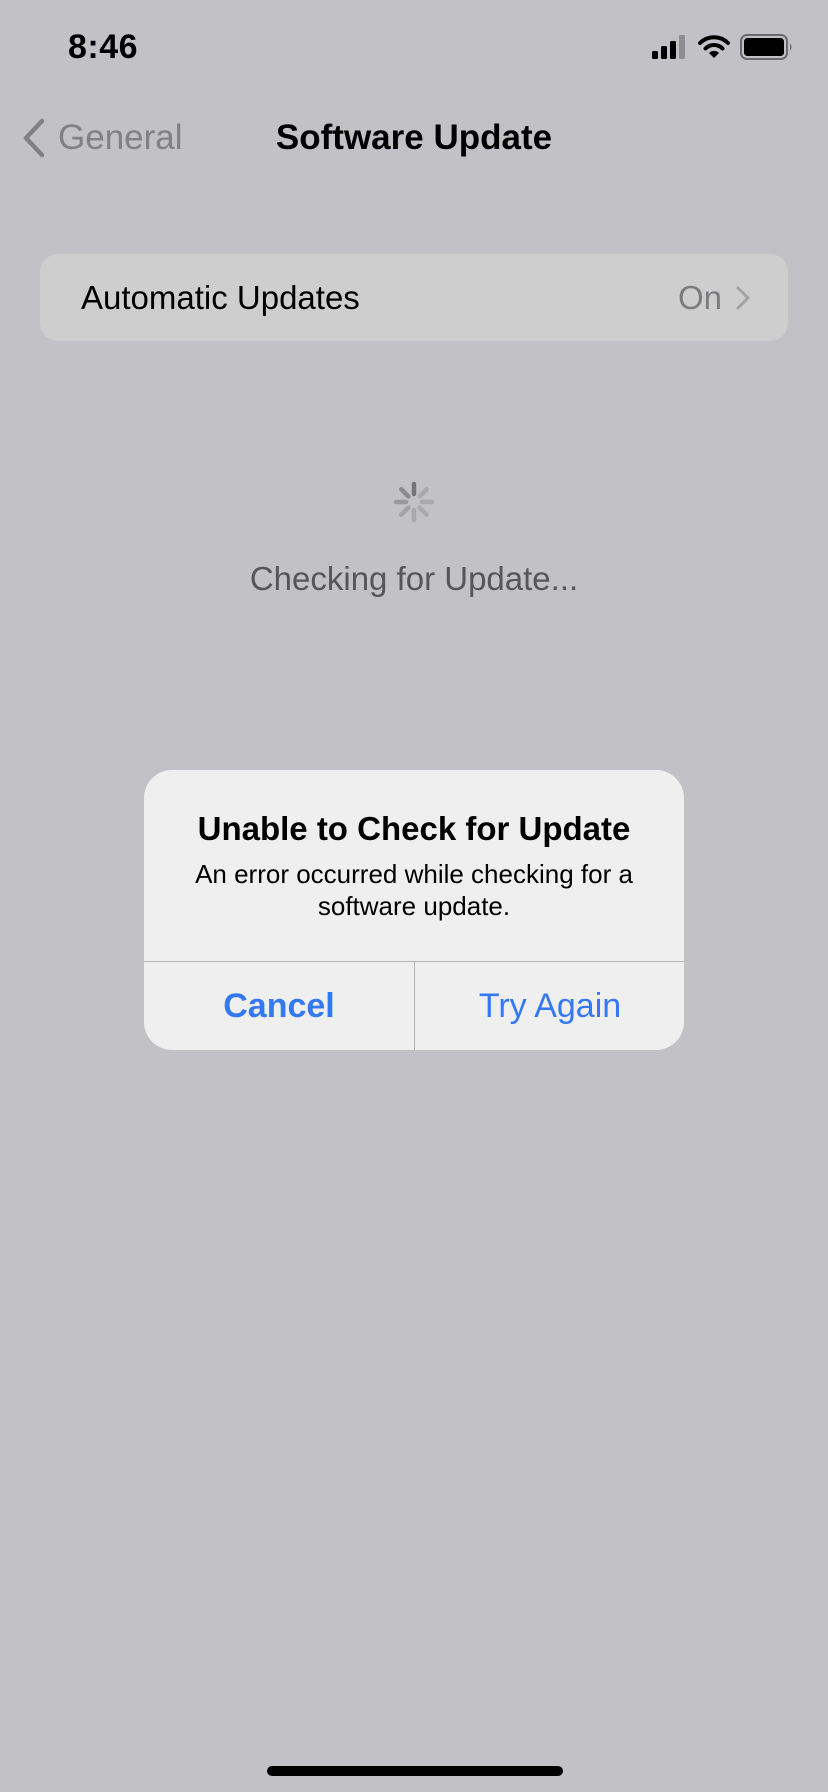 This screenshot has height=1792, width=828. I want to click on automatic-updates-label: Automatic Updates, so click(220, 297).